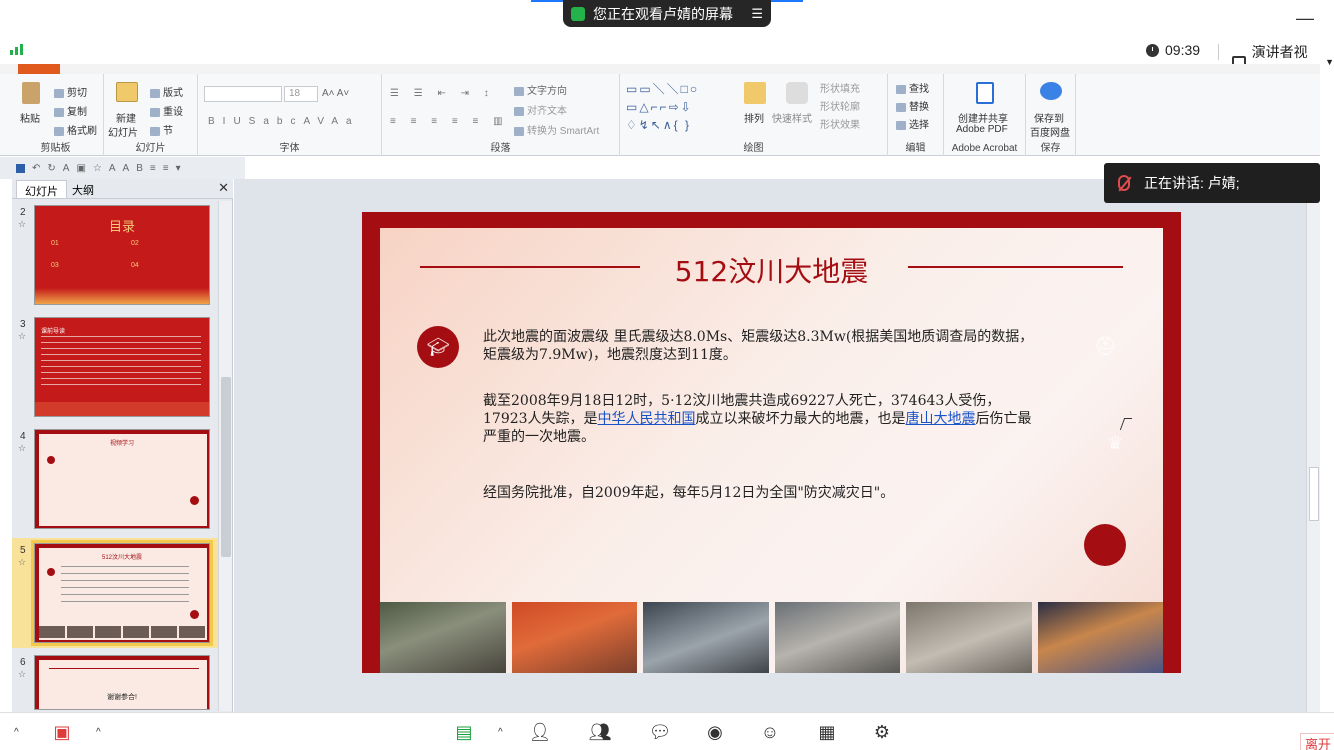 The image size is (1334, 750). I want to click on font-name-combo, so click(243, 94).